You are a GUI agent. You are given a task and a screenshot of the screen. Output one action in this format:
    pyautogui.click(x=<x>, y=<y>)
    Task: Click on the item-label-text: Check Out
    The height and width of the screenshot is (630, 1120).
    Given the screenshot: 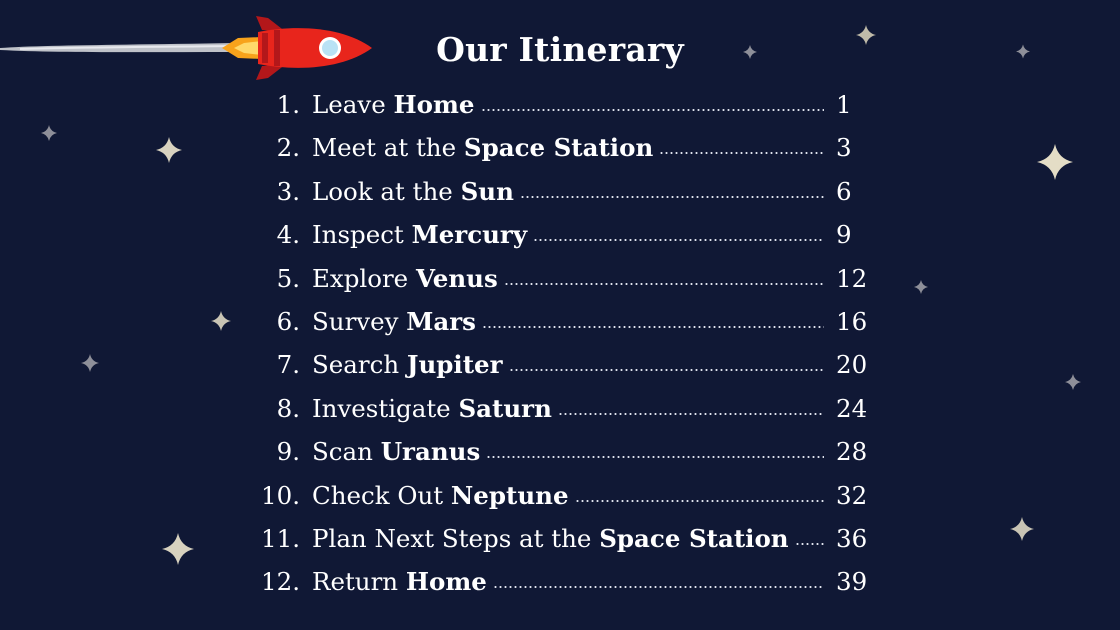 What is the action you would take?
    pyautogui.click(x=381, y=495)
    